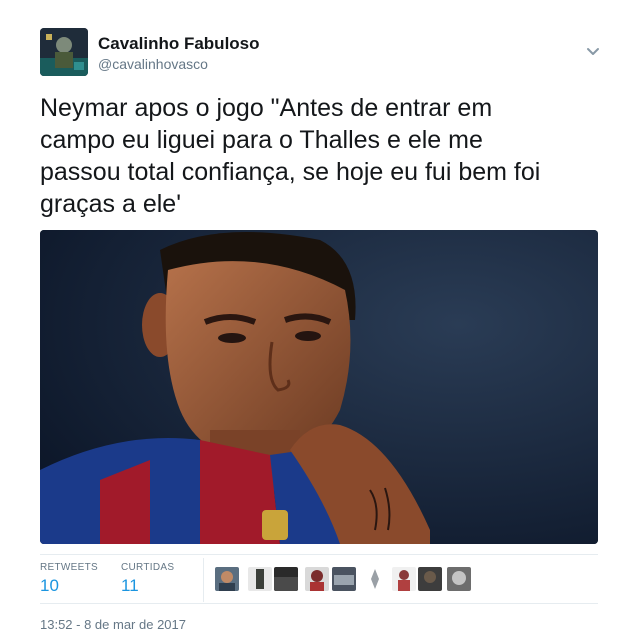  Describe the element at coordinates (266, 108) in the screenshot. I see `tweet-text-line: Neymar apos o jogo "Antes de entrar em` at that location.